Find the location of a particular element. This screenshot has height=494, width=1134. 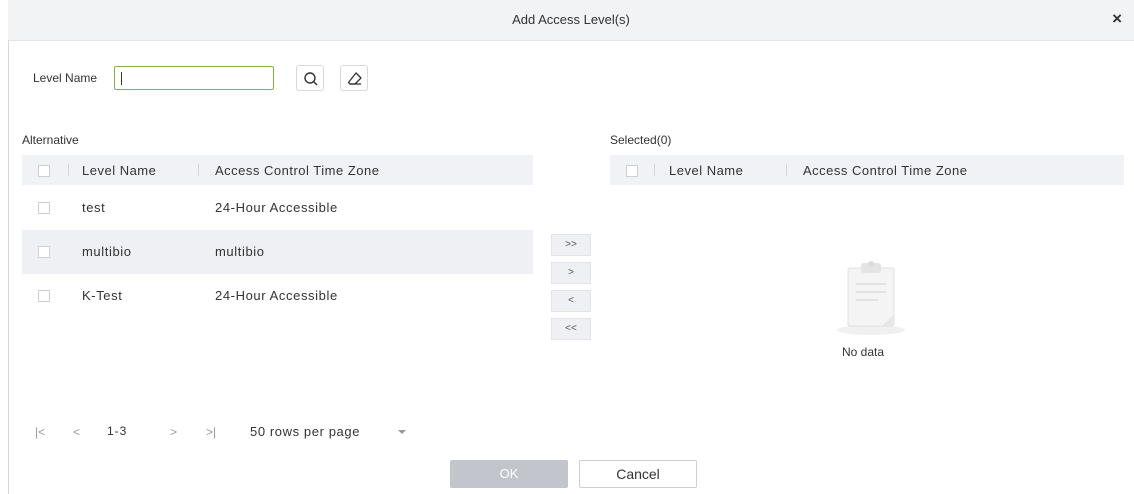

row-level-name: multibio is located at coordinates (107, 251).